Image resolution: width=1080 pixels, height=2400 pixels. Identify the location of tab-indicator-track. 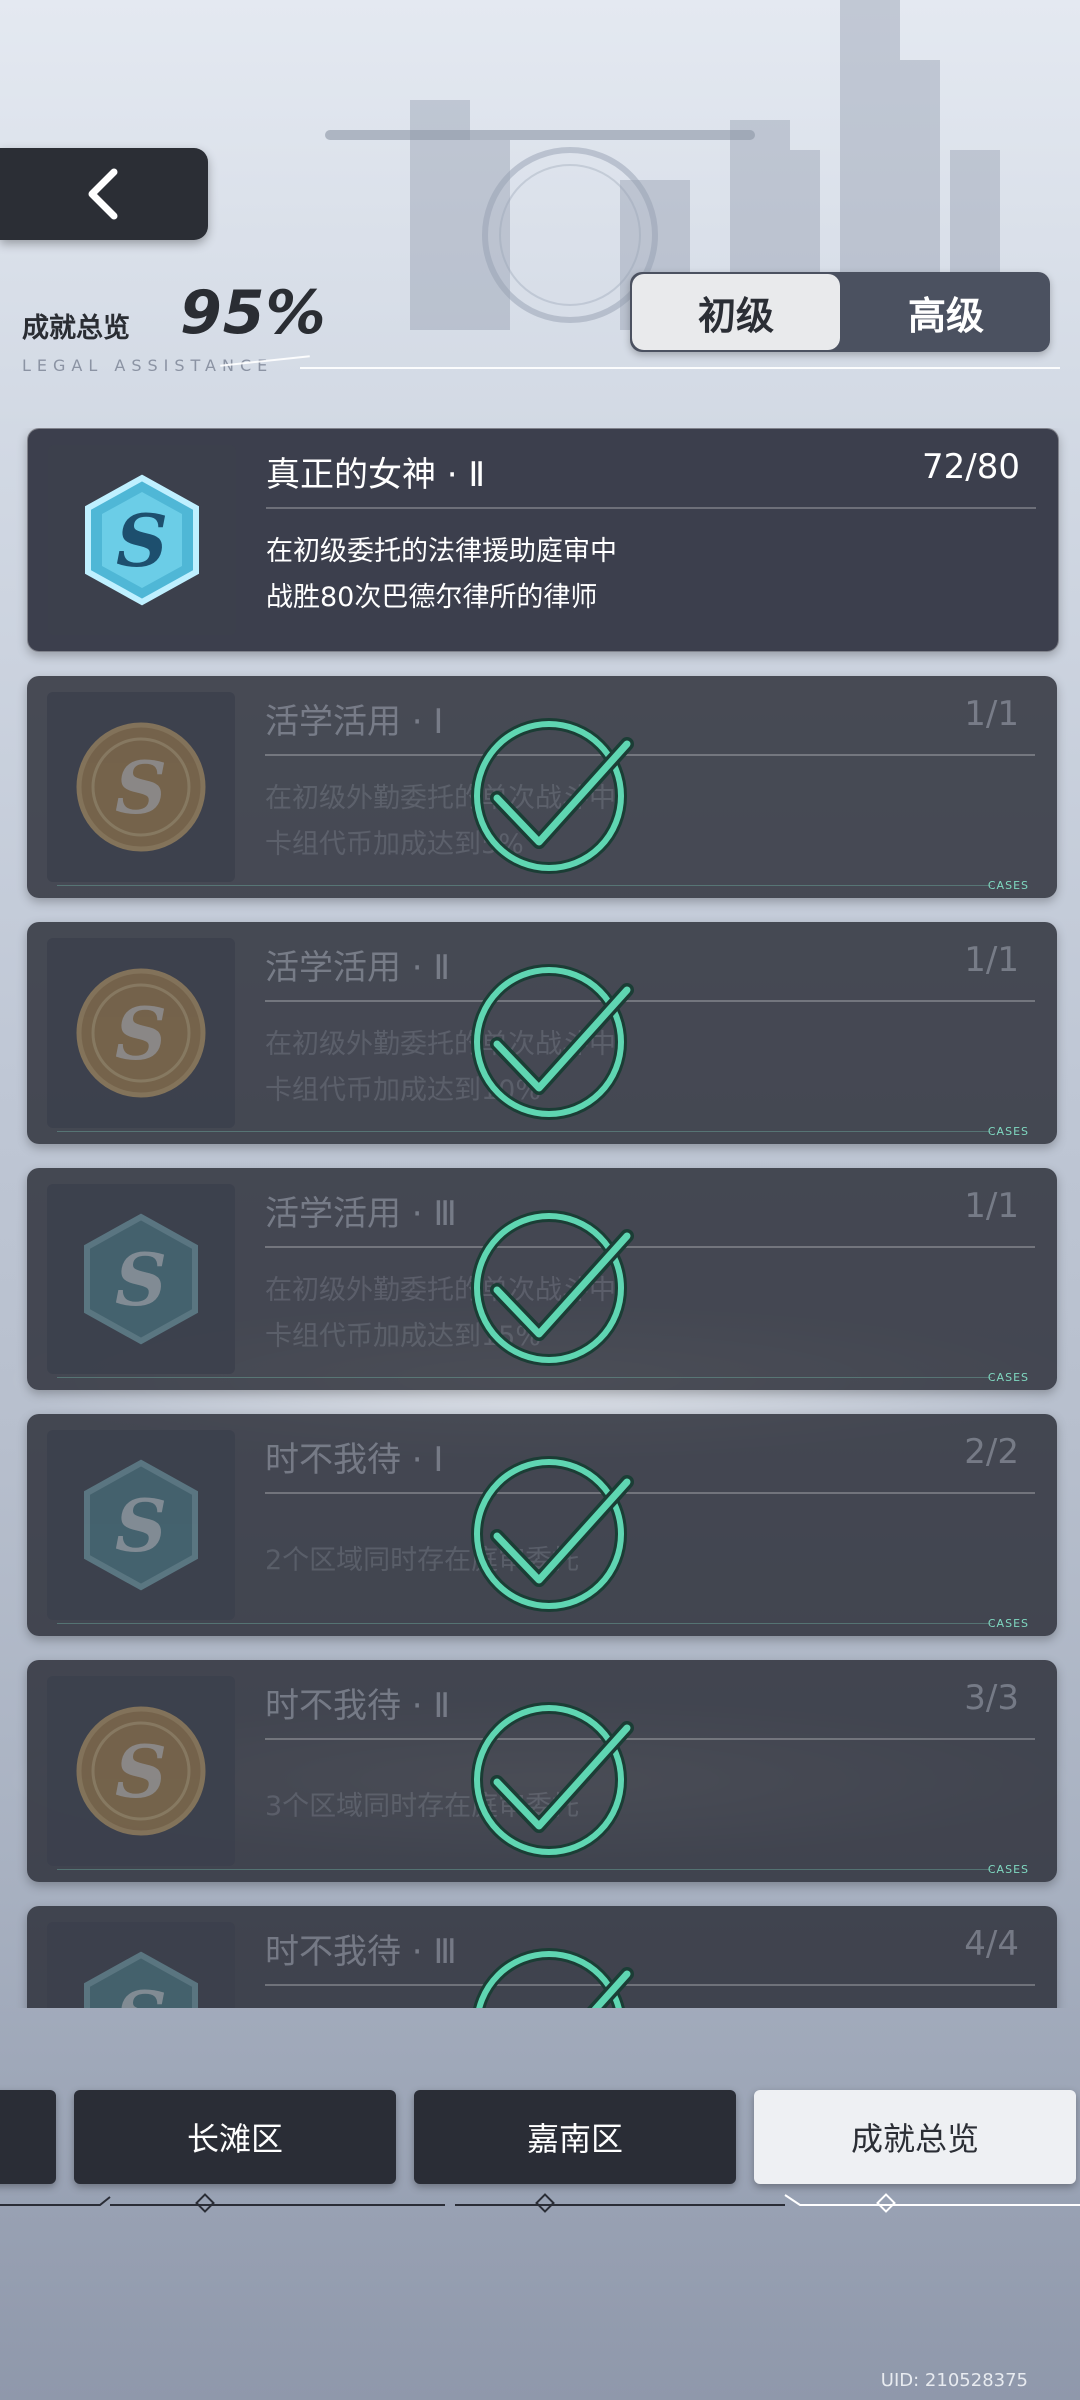
(540, 2203).